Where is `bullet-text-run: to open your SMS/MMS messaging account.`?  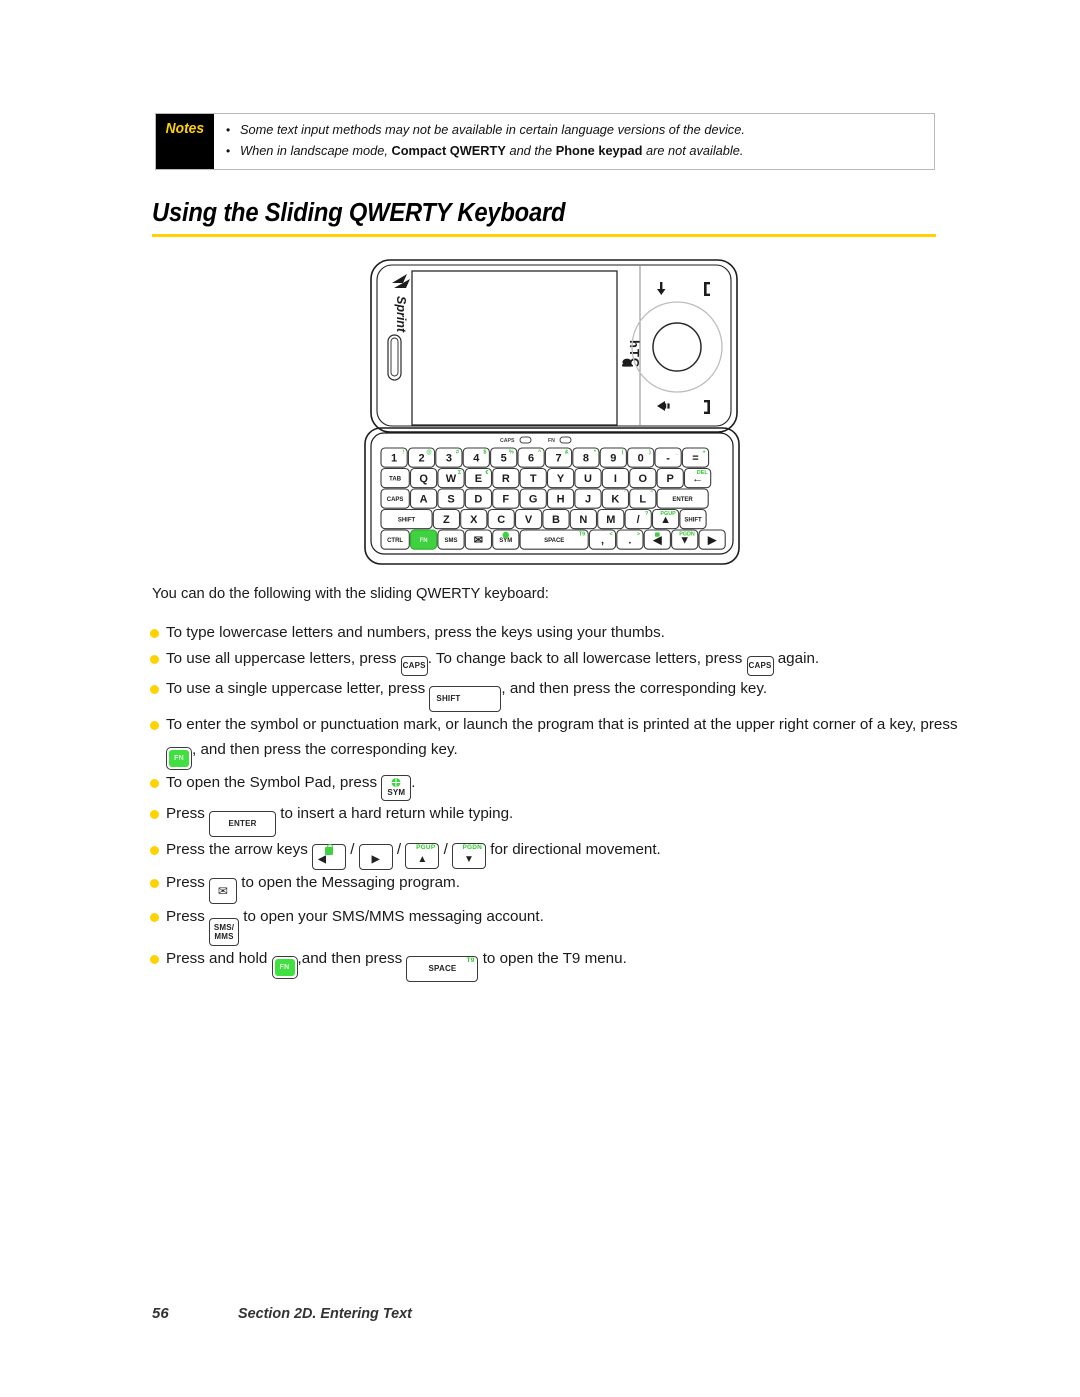 bullet-text-run: to open your SMS/MMS messaging account. is located at coordinates (391, 916).